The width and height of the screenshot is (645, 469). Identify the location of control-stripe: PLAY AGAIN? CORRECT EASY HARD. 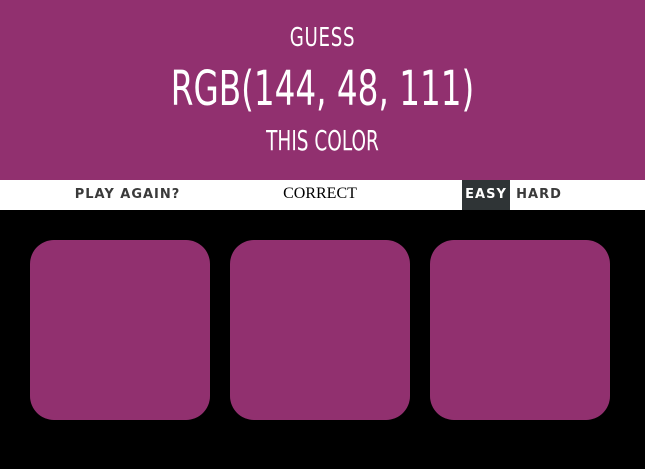
(322, 195).